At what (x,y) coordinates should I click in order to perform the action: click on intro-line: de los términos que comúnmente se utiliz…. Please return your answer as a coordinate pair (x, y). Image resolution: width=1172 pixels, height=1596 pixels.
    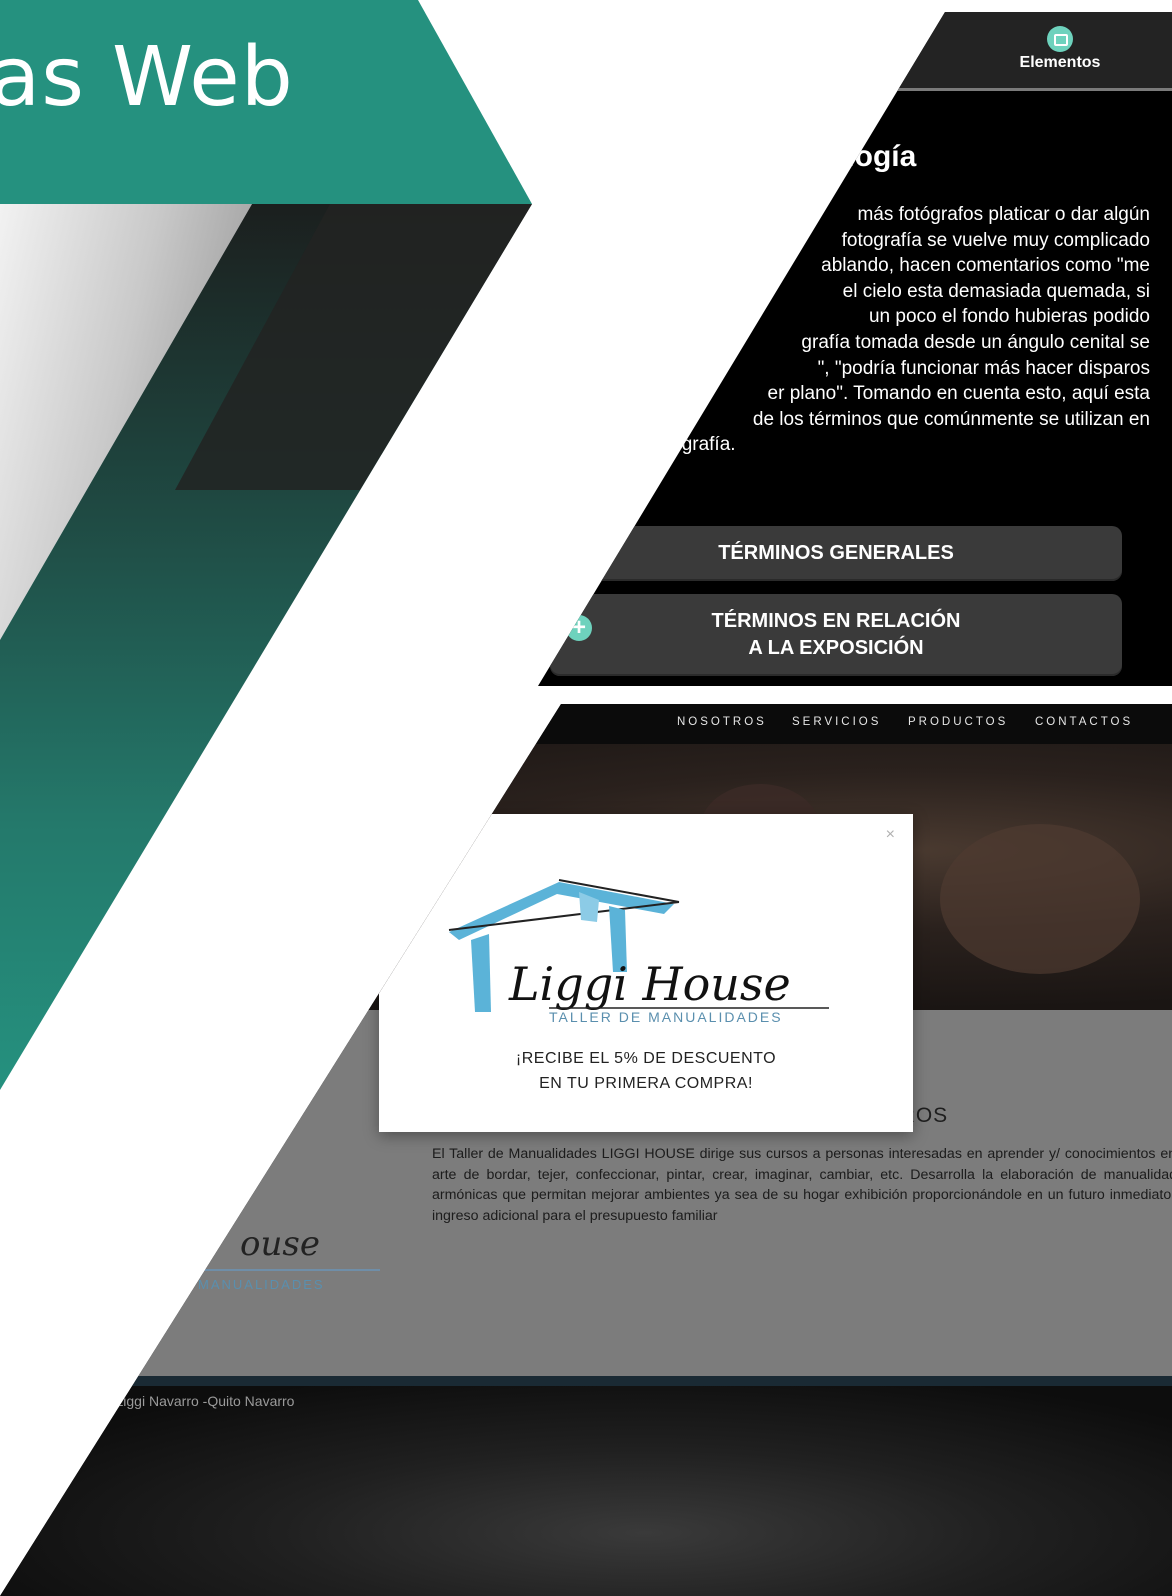
    Looking at the image, I should click on (951, 419).